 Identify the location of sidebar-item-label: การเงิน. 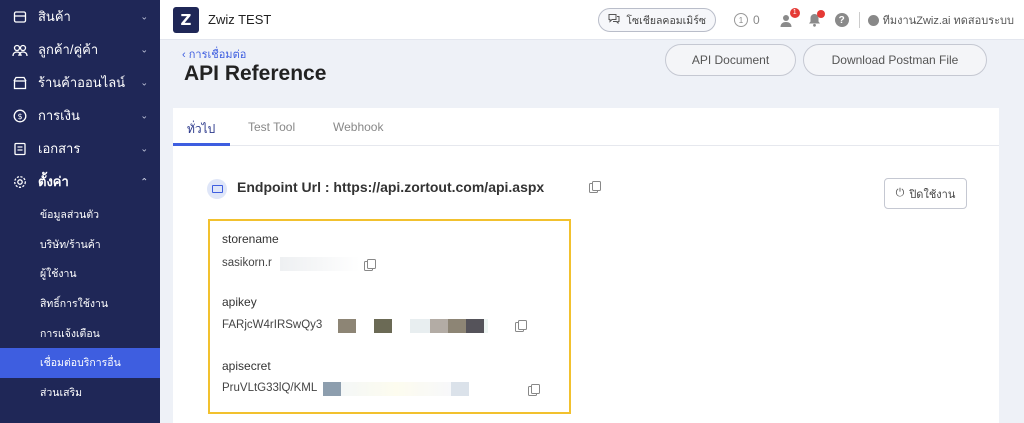
(59, 115).